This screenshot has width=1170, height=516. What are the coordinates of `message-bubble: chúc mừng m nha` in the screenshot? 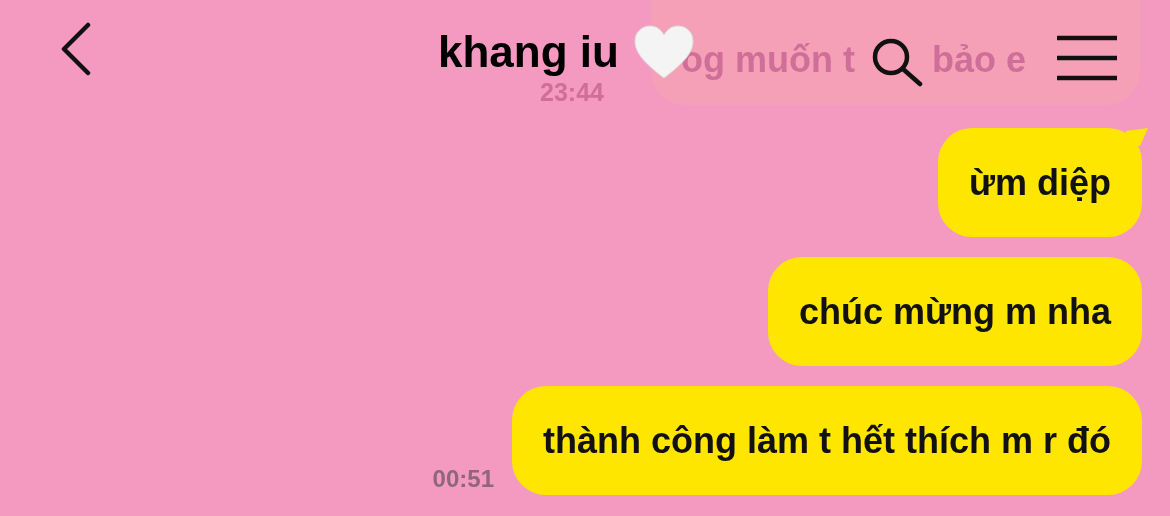 It's located at (954, 311).